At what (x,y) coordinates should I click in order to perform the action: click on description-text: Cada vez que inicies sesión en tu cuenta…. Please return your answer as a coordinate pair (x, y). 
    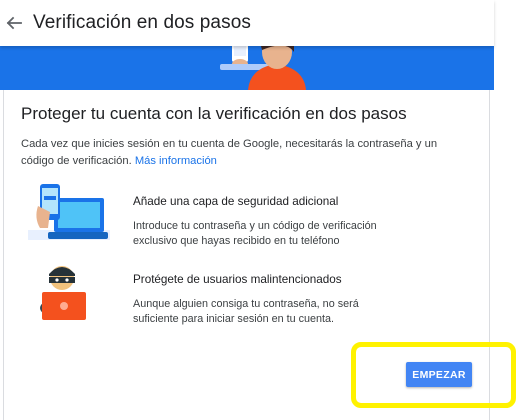
    Looking at the image, I should click on (229, 152).